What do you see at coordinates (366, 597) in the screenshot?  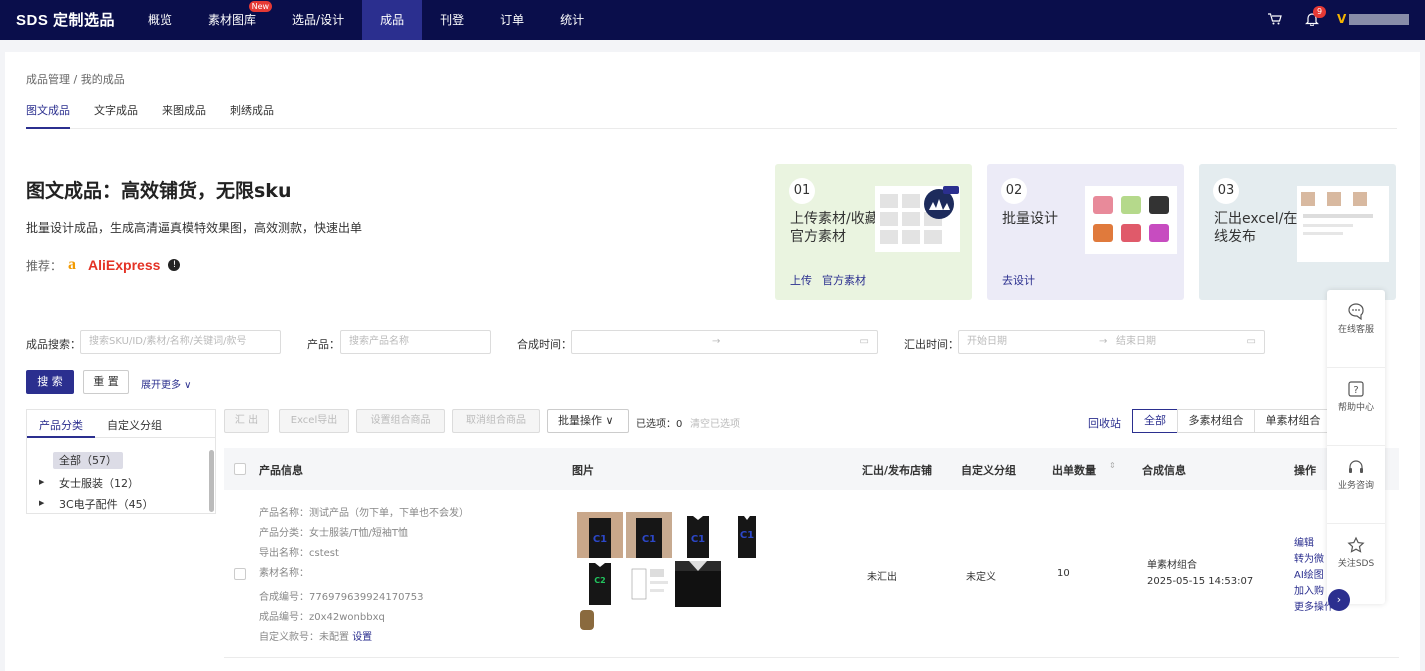 I see `info-value: 776979639924170753` at bounding box center [366, 597].